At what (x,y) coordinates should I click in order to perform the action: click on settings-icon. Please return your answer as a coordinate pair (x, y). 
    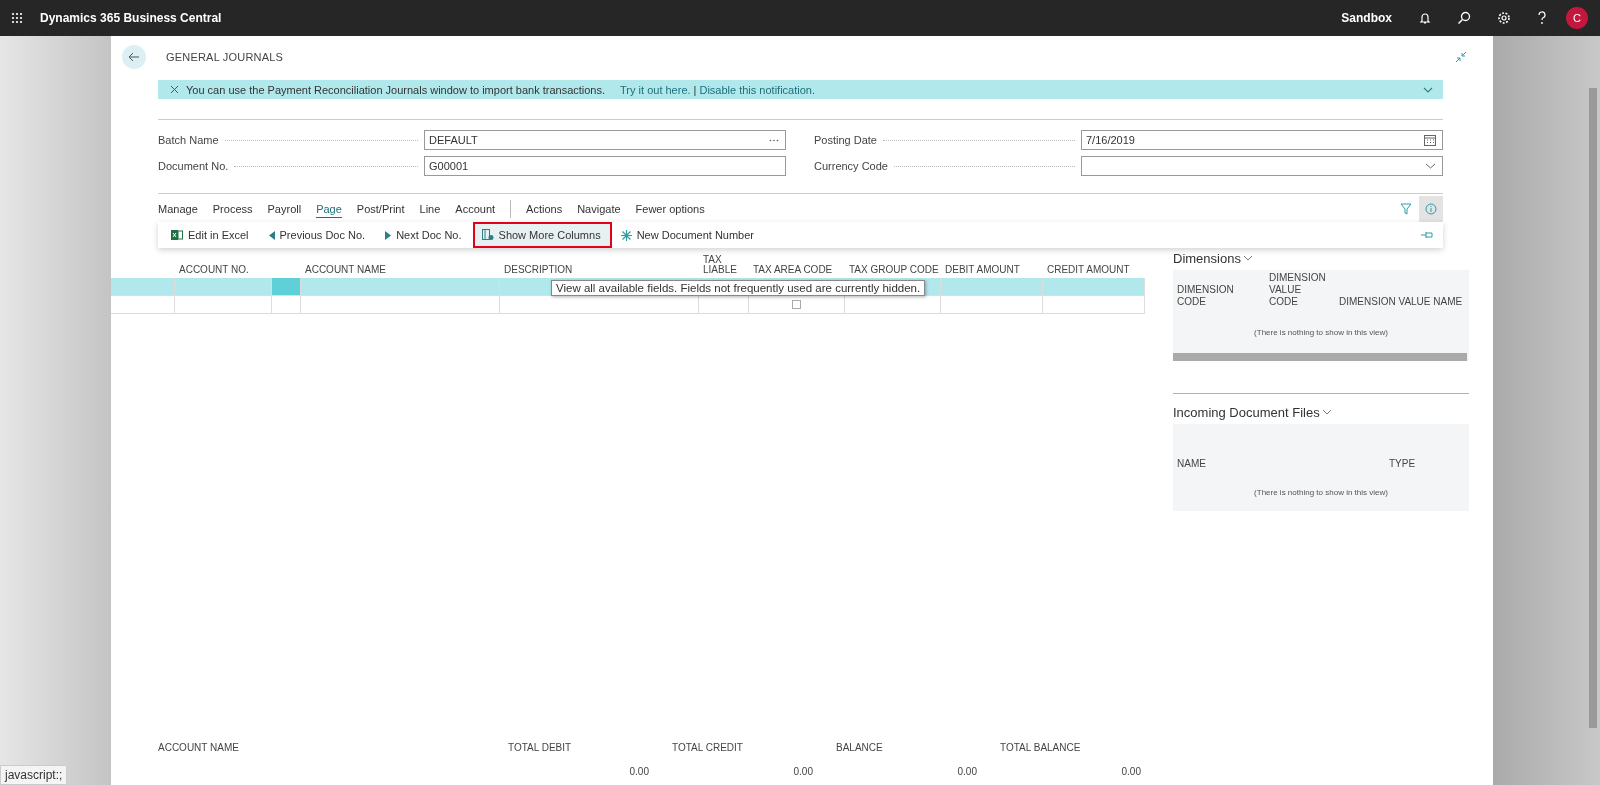
    Looking at the image, I should click on (1504, 18).